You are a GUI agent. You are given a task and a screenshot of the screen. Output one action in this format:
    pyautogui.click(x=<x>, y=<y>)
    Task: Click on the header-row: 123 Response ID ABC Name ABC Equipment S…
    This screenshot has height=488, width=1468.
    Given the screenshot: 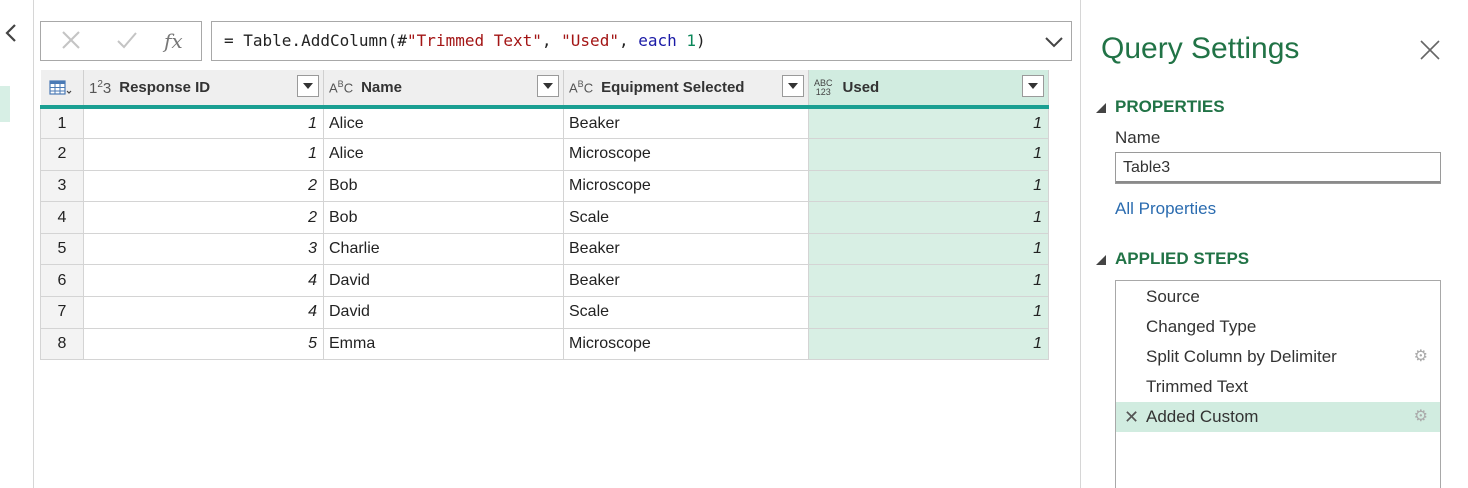 What is the action you would take?
    pyautogui.click(x=544, y=89)
    